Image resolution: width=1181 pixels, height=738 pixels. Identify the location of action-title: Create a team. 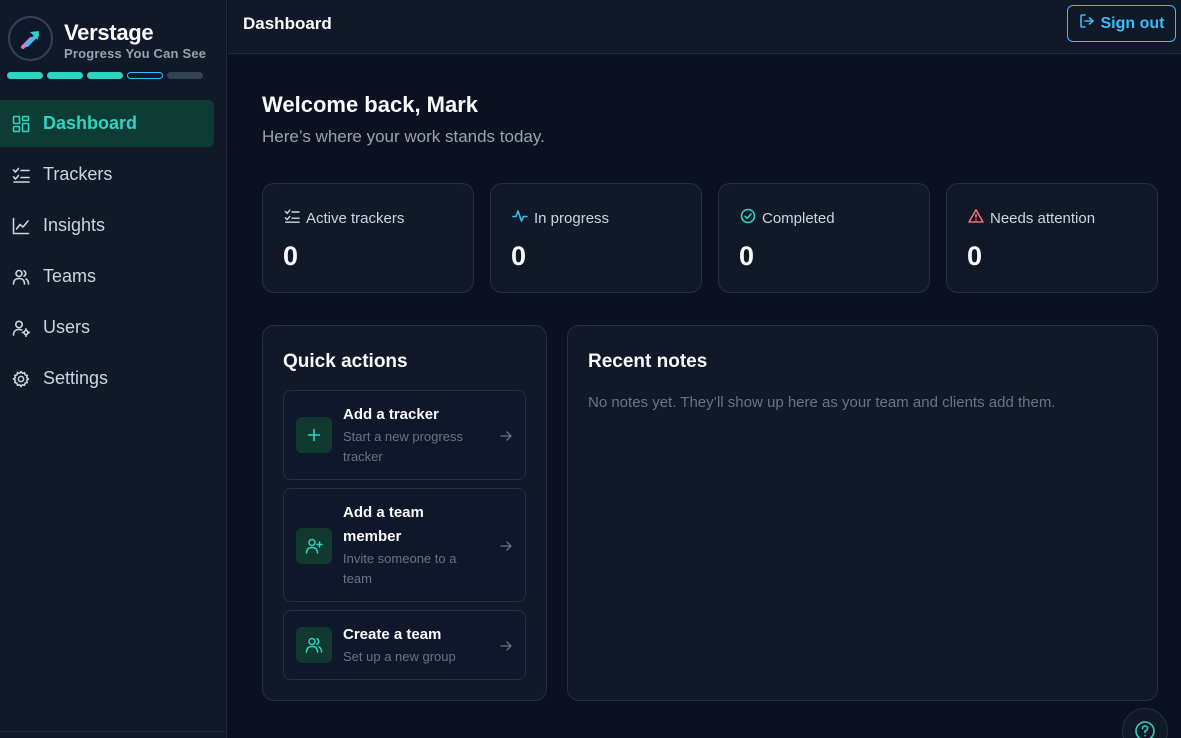
(392, 634).